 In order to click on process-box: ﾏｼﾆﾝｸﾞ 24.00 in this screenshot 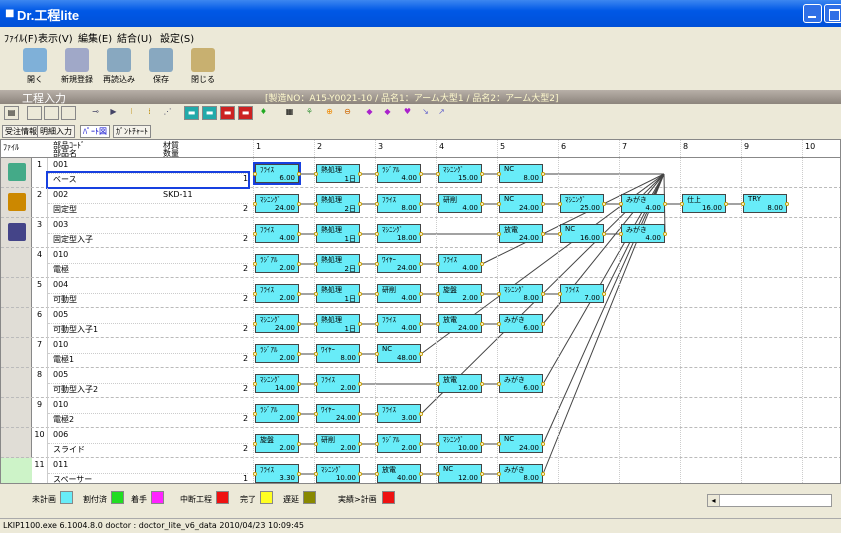, I will do `click(277, 323)`.